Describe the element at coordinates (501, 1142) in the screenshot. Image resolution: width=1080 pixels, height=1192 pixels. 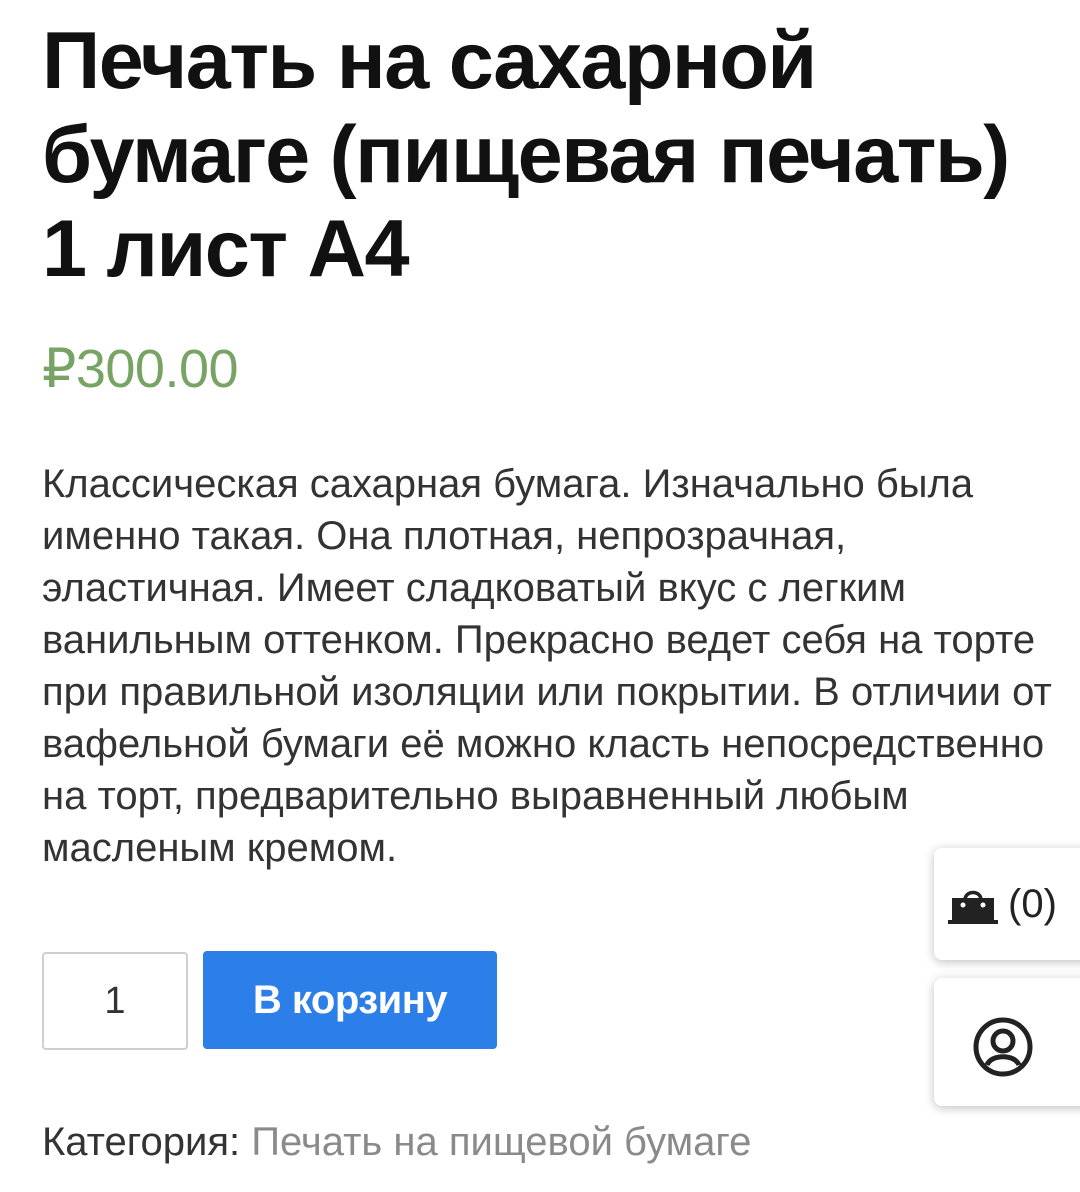
I see `category-link: Печать на пищевой бумаге` at that location.